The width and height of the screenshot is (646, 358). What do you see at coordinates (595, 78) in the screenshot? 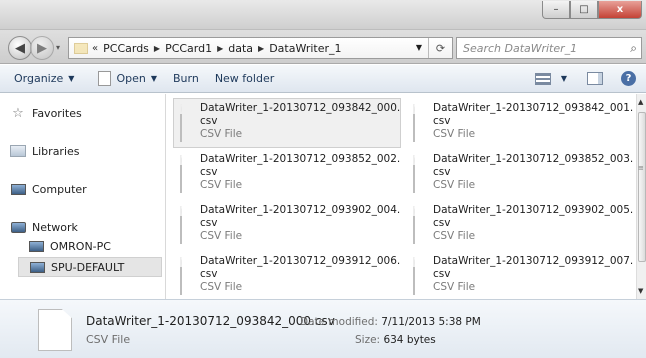
I see `preview-pane-icon` at bounding box center [595, 78].